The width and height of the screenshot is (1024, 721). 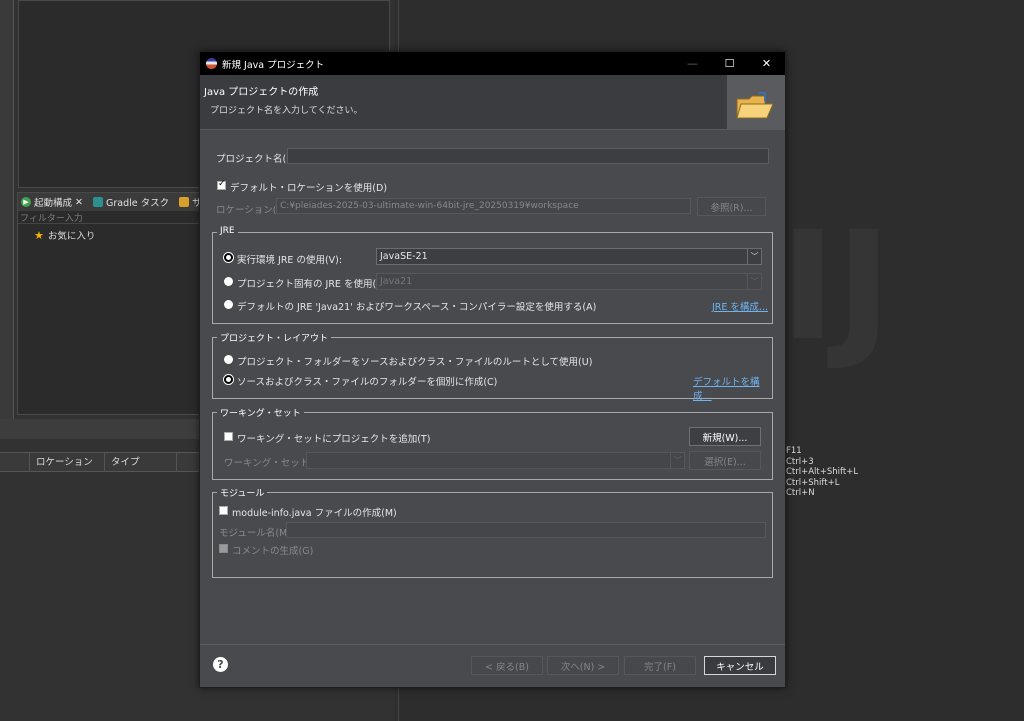 I want to click on project-jre-select: Java21 ﹀, so click(x=569, y=281).